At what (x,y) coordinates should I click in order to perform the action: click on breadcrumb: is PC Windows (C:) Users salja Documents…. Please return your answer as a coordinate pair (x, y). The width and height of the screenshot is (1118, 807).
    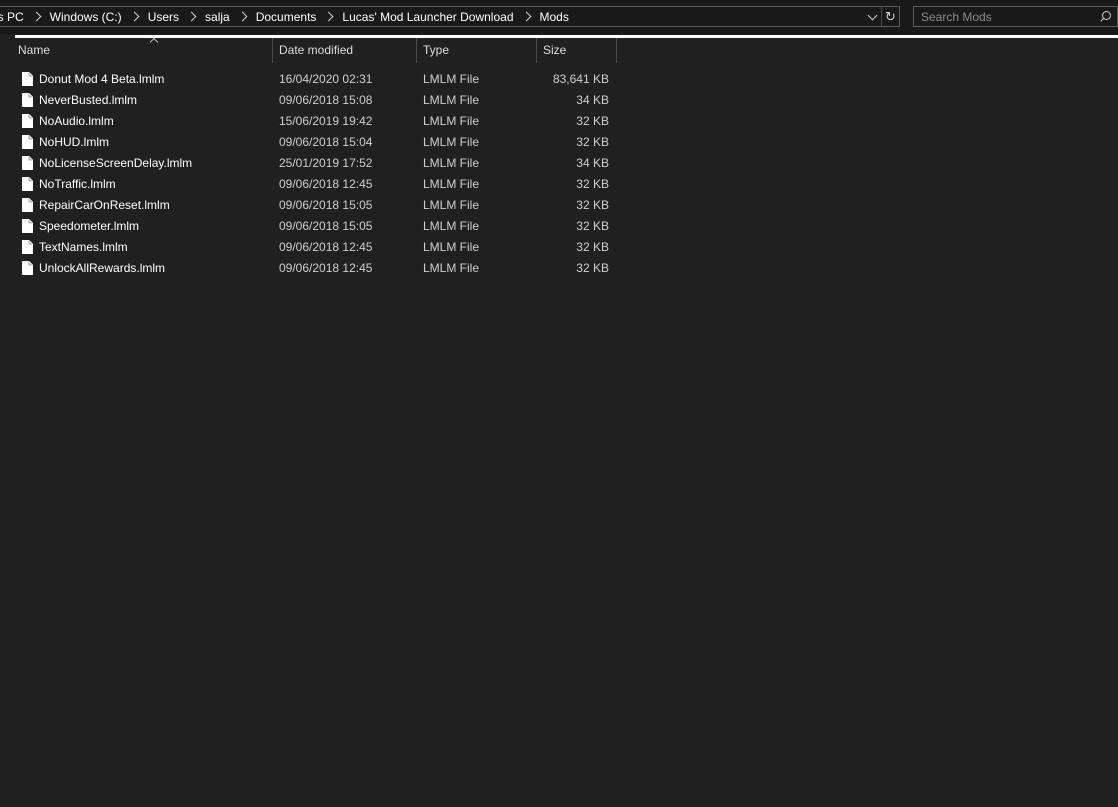
    Looking at the image, I should click on (432, 16).